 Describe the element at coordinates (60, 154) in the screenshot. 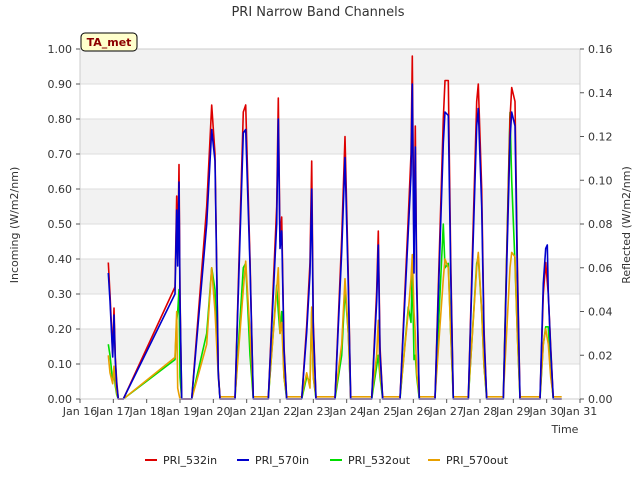

I see `y-left-tick-label: 0.70` at that location.